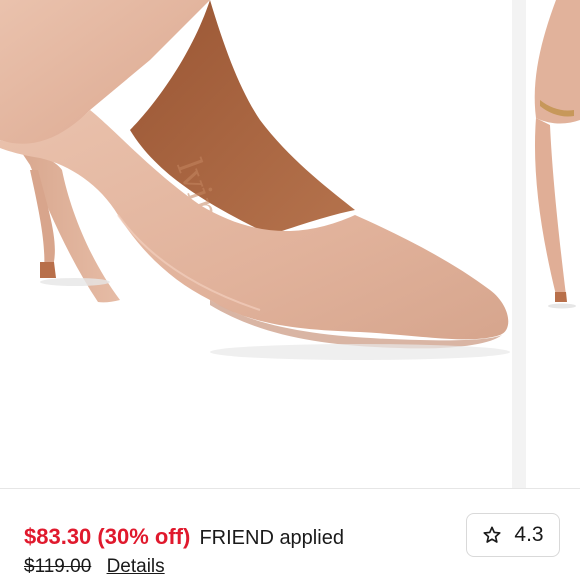 Image resolution: width=580 pixels, height=580 pixels. I want to click on sale-price: $83.30, so click(58, 536).